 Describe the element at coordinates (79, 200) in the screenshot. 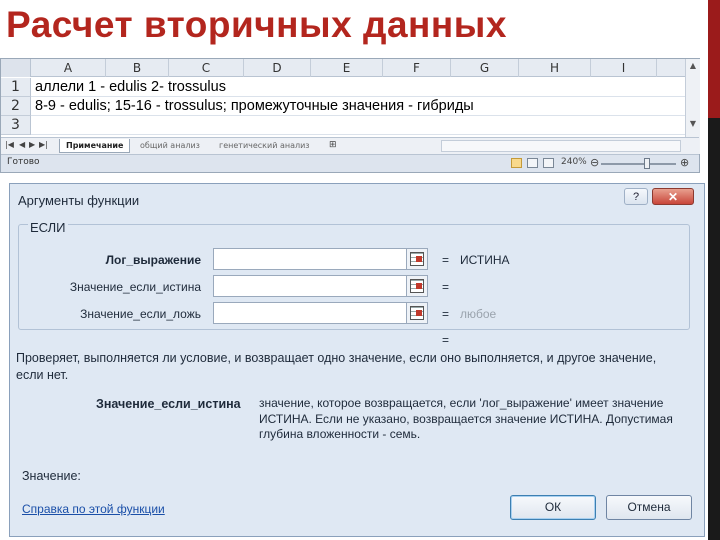

I see `dialog-title: Аргументы функции` at that location.